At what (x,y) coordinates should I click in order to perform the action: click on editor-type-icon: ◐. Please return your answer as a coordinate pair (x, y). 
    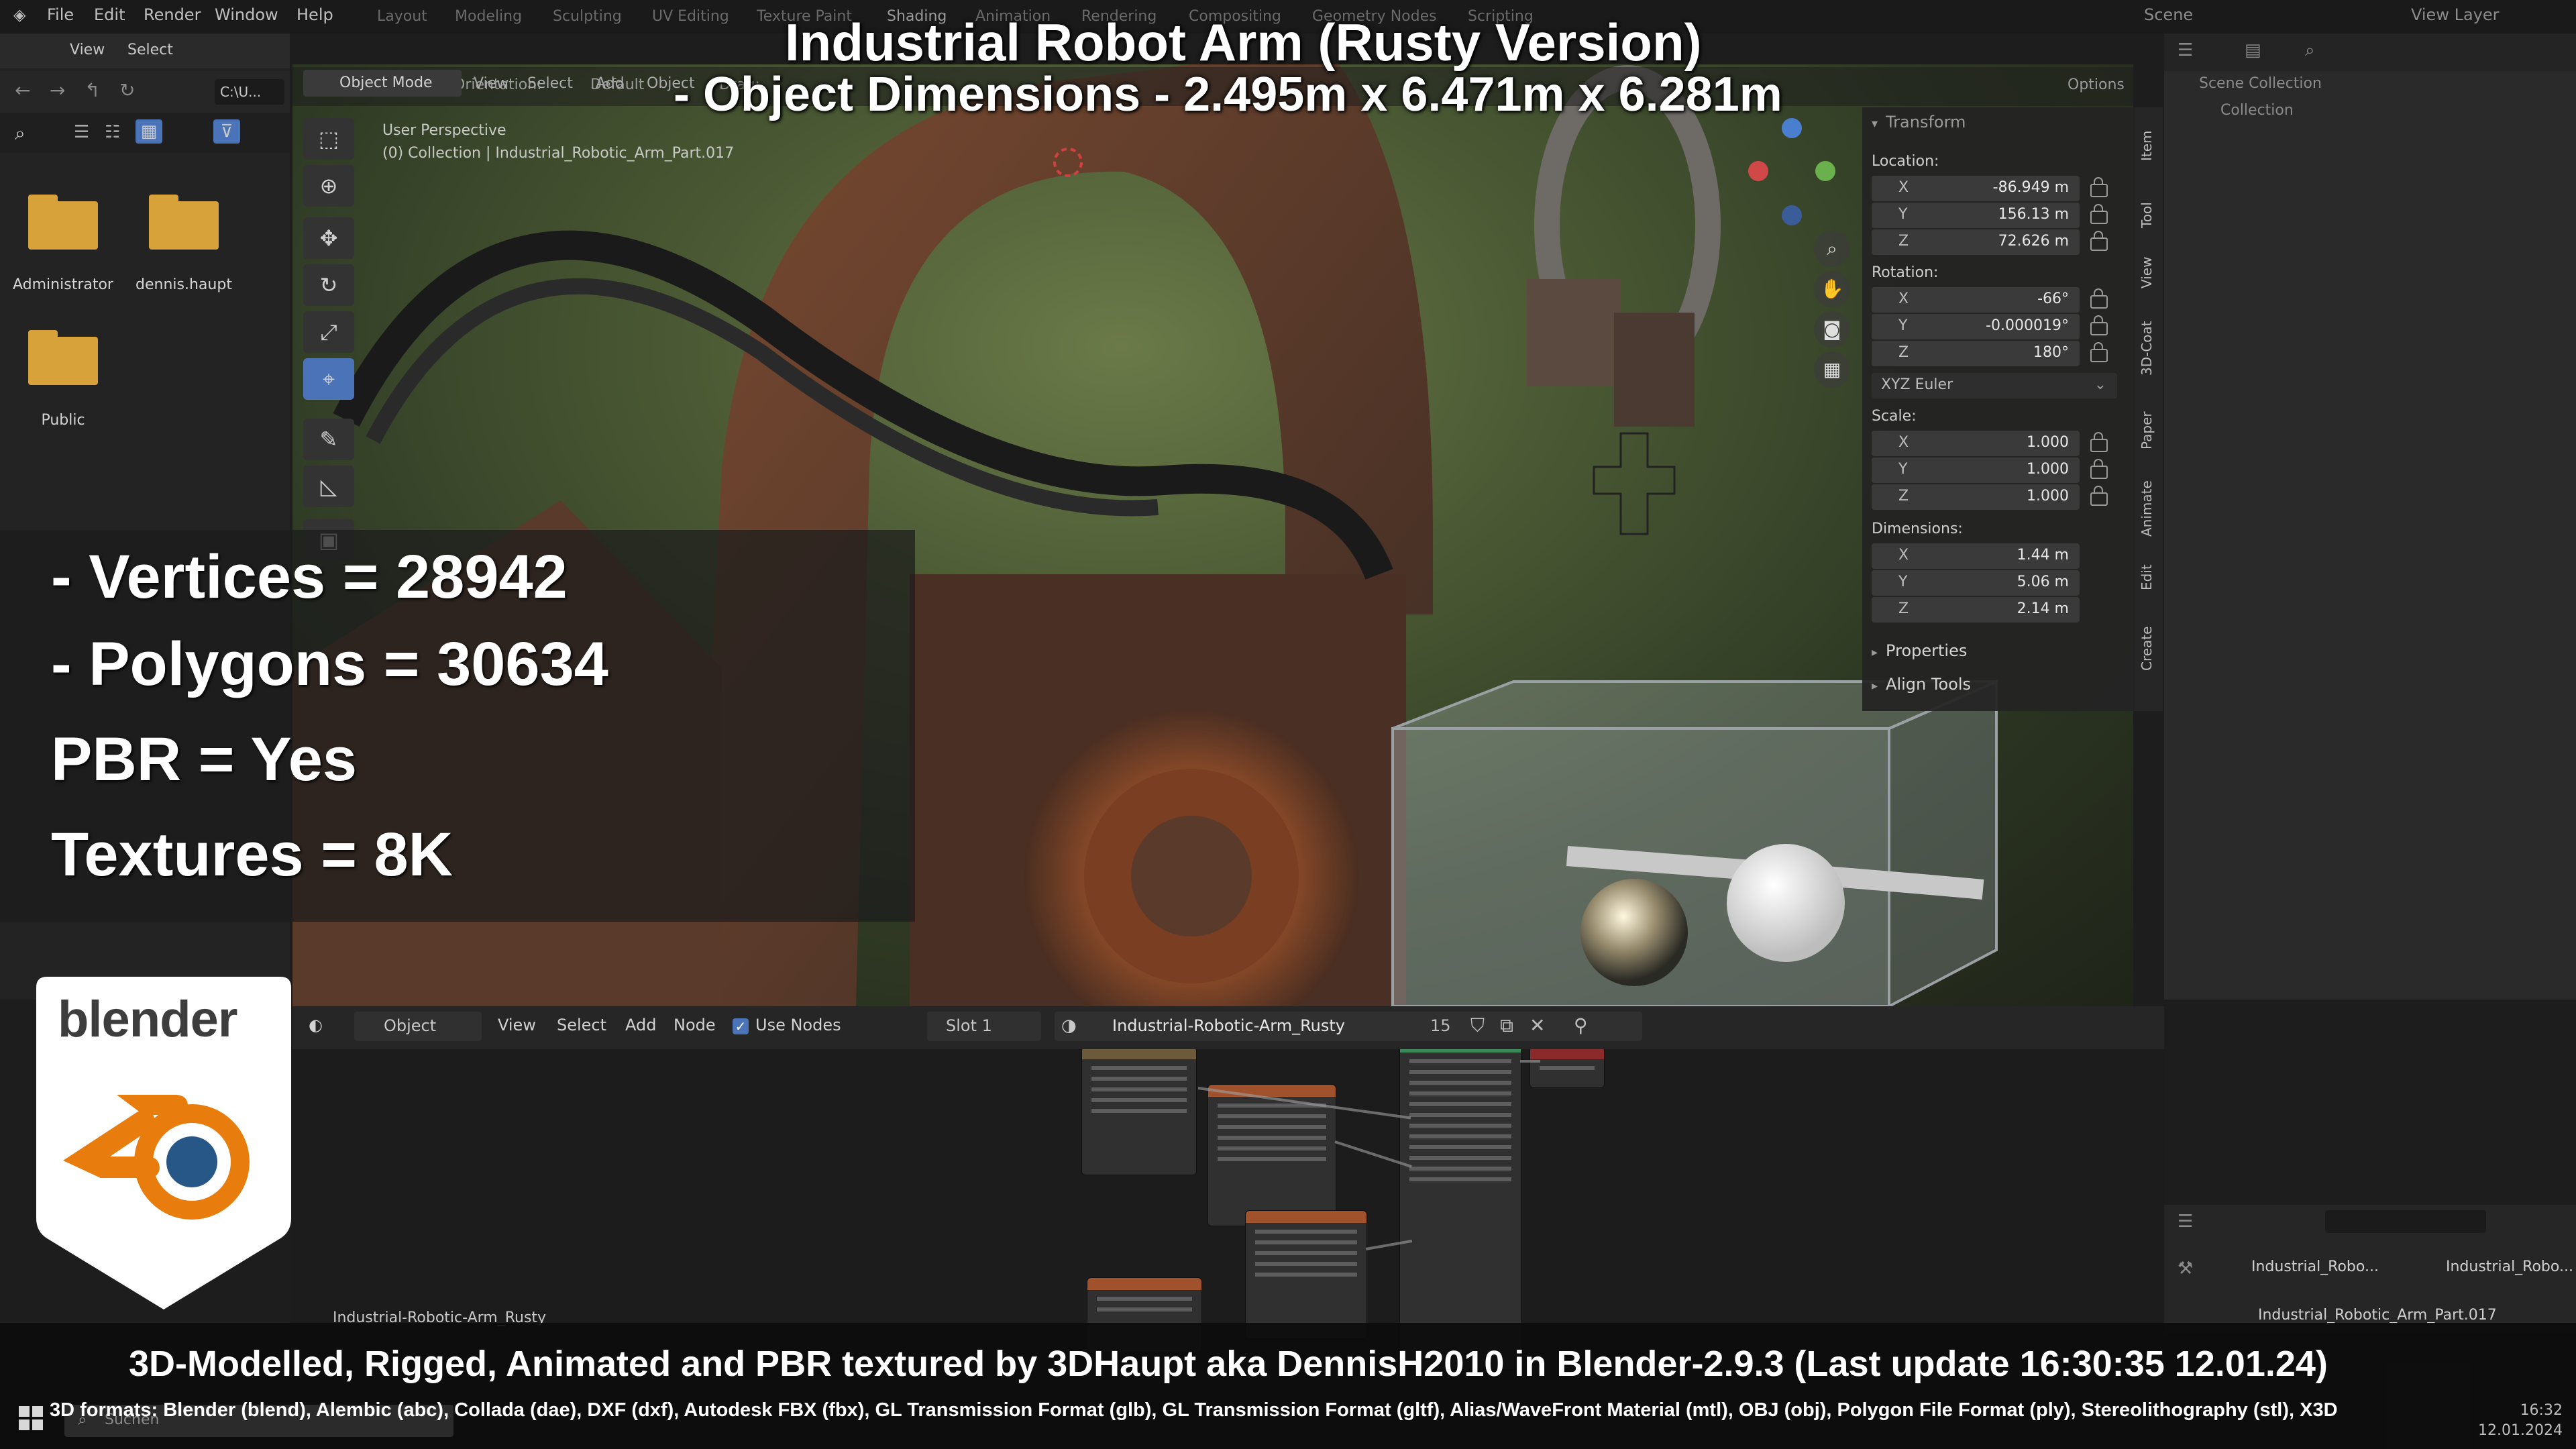
    Looking at the image, I should click on (316, 1025).